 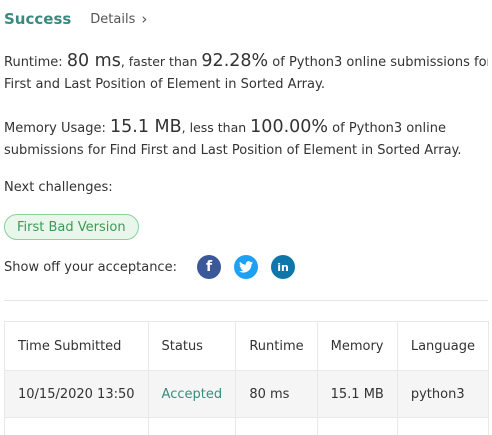 I want to click on twitter-bird-icon, so click(x=246, y=267).